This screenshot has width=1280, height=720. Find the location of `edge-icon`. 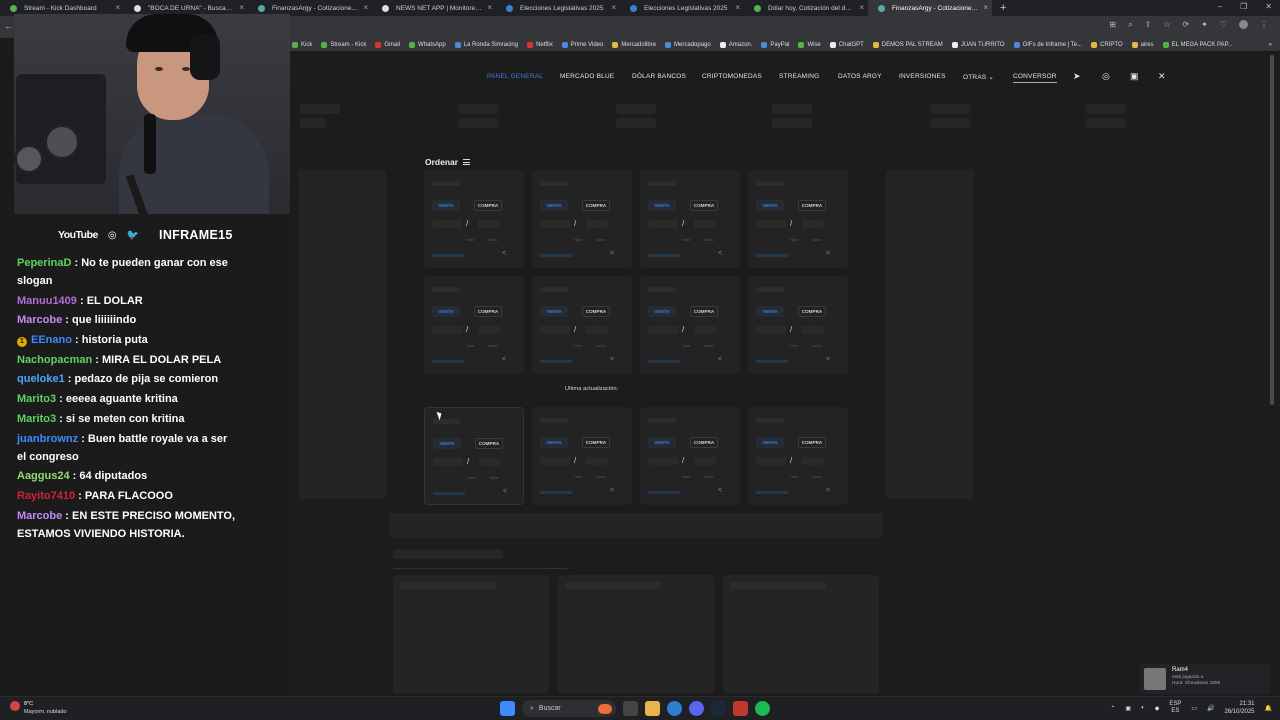

edge-icon is located at coordinates (674, 708).